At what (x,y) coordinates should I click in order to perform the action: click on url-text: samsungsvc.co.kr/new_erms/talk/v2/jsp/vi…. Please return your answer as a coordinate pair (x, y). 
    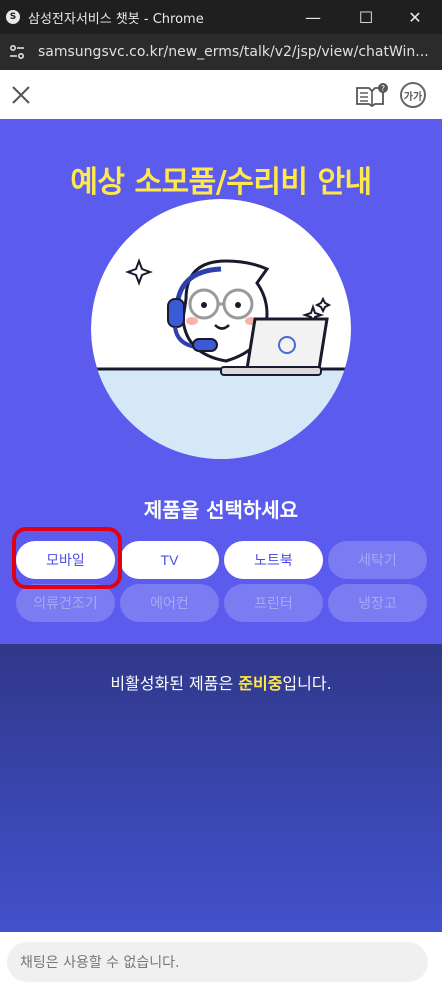
    Looking at the image, I should click on (238, 52).